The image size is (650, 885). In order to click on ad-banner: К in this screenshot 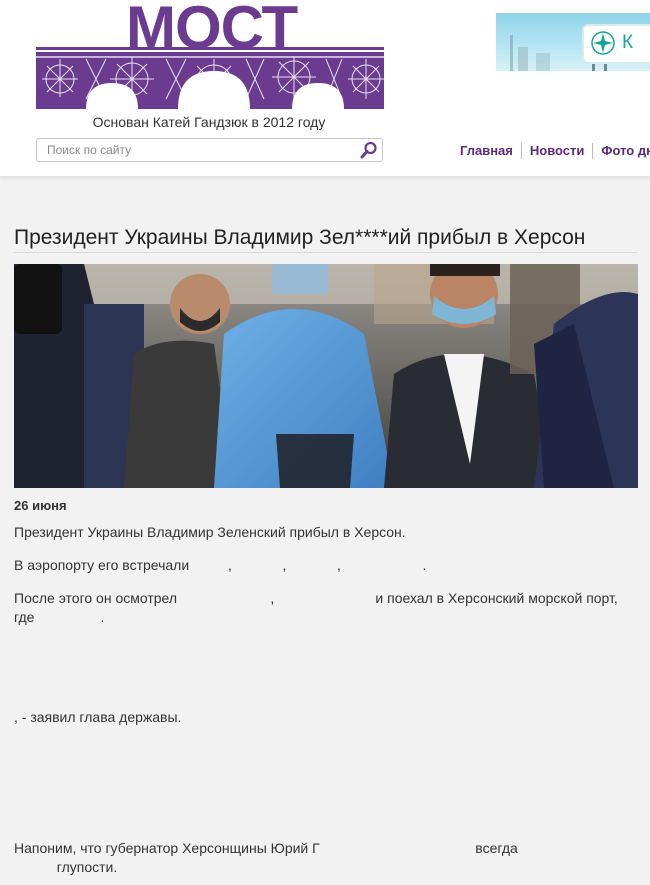, I will do `click(573, 42)`.